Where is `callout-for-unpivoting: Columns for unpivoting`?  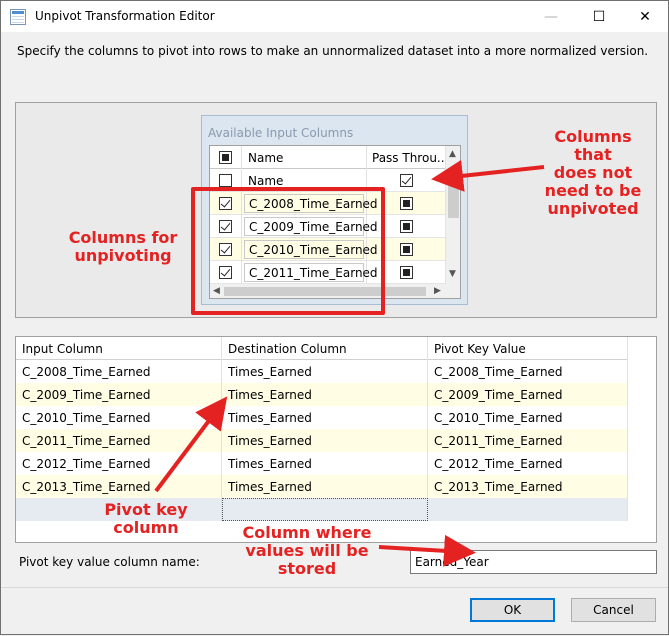
callout-for-unpivoting: Columns for unpivoting is located at coordinates (123, 246).